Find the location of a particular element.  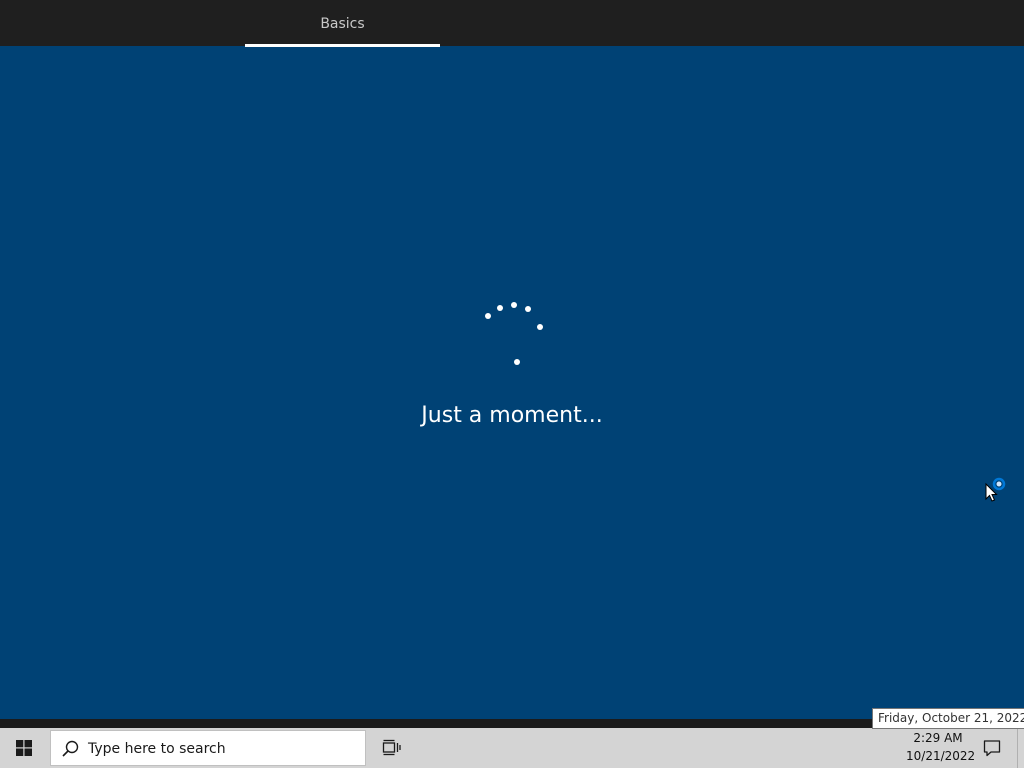

task-view-icon is located at coordinates (391, 747).